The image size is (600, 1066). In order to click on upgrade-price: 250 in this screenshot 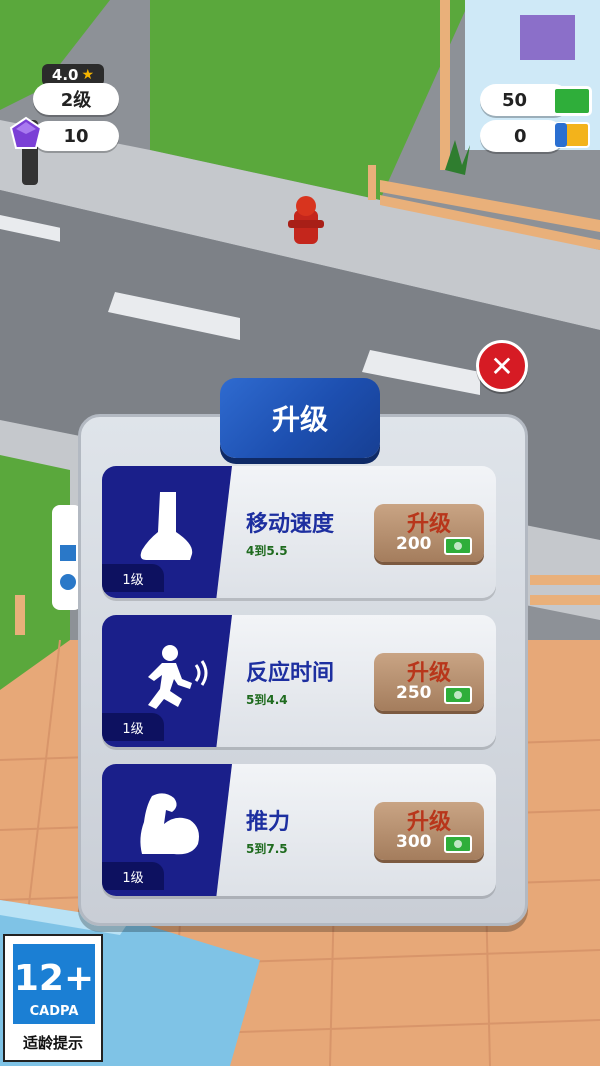, I will do `click(414, 693)`.